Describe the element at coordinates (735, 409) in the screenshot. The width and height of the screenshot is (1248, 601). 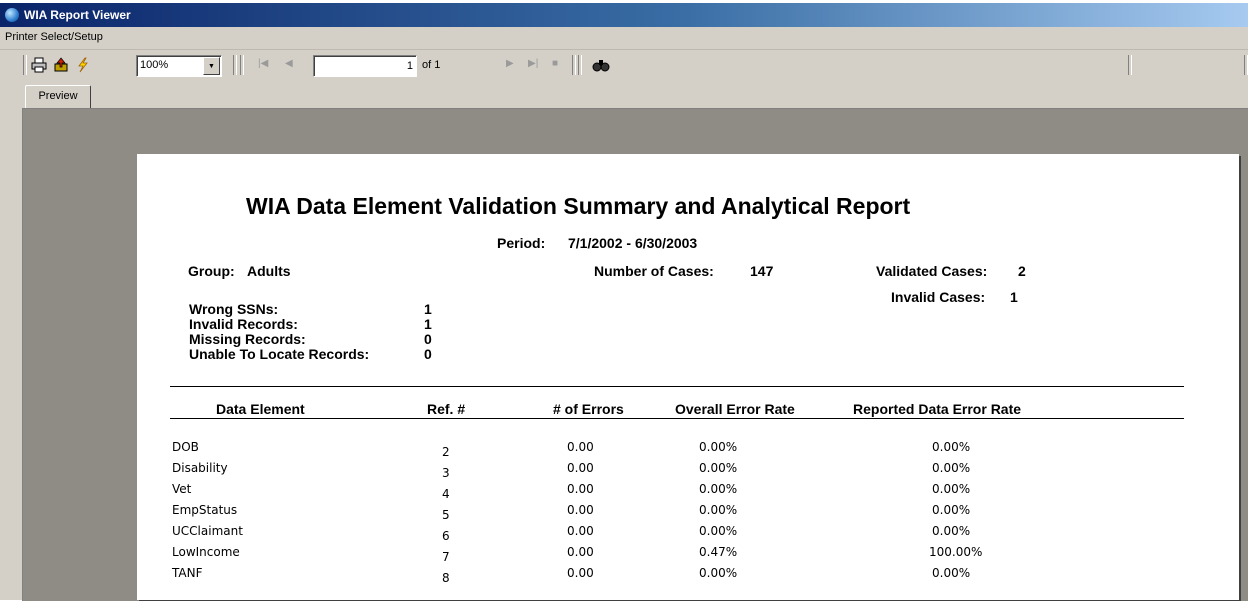
I see `column-header: Overall Error Rate` at that location.